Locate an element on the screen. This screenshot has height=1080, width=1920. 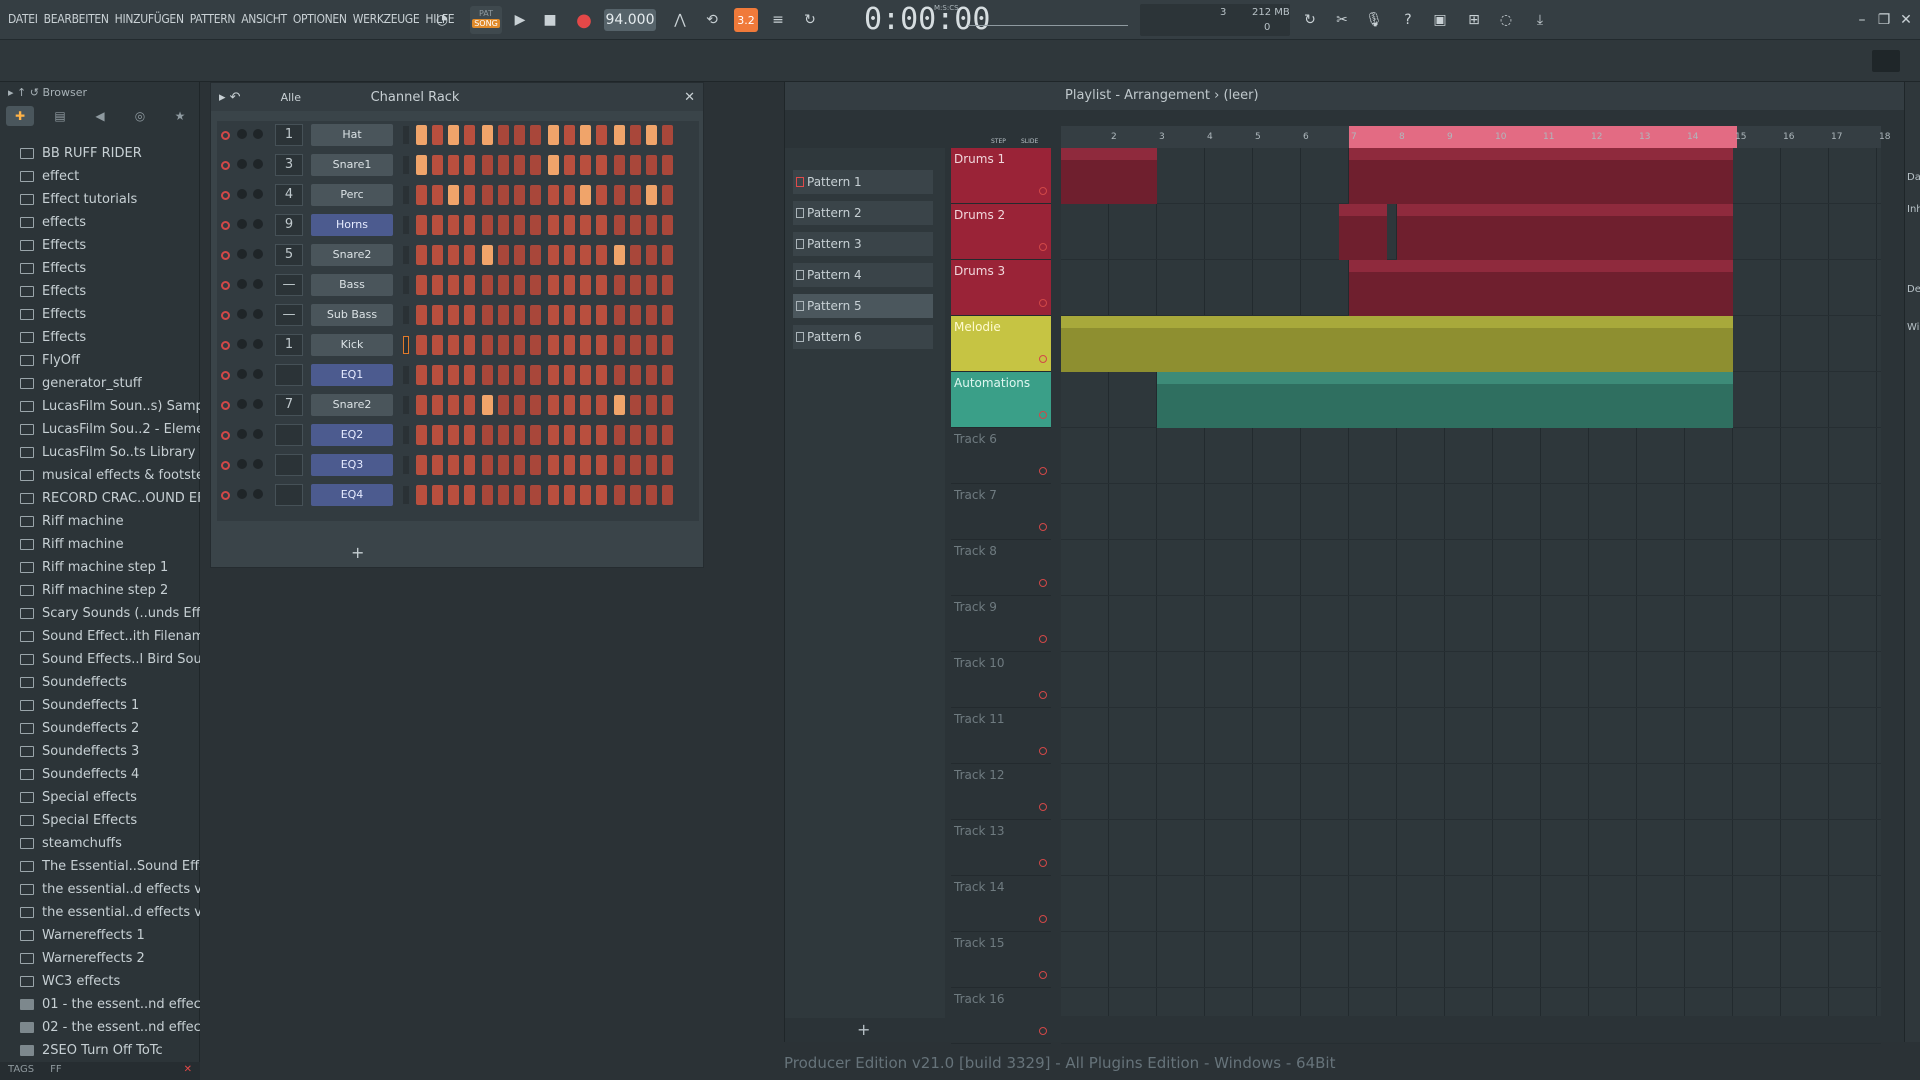
browser-folder: Sound Effects..l Bird Sounds is located at coordinates (107, 659).